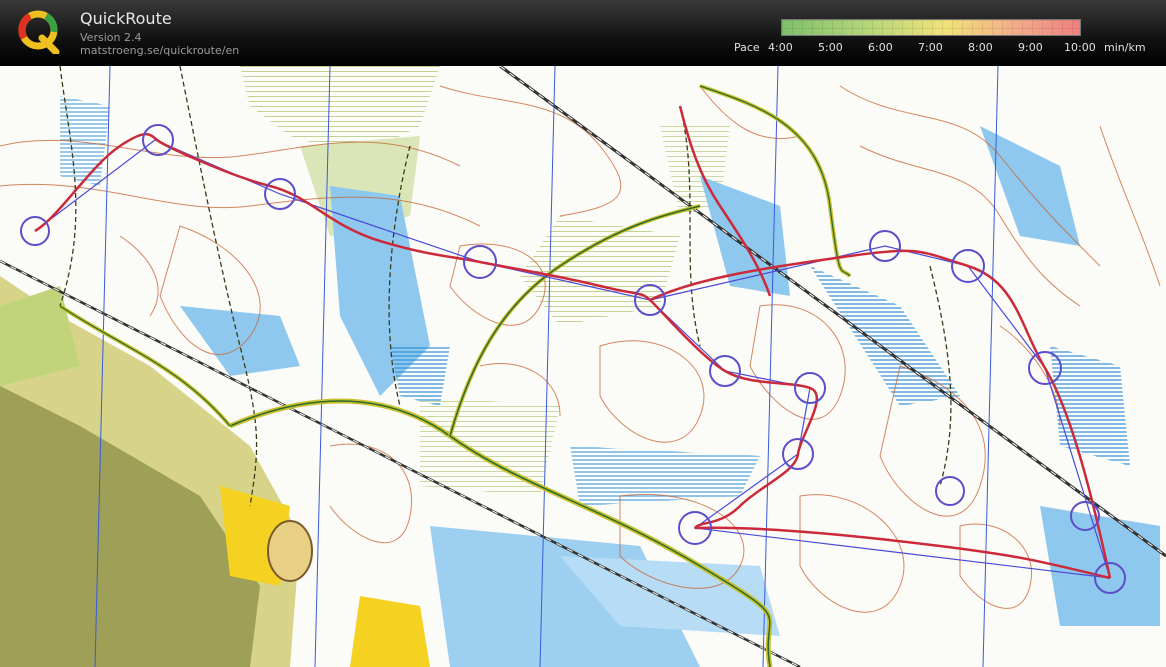  Describe the element at coordinates (931, 27) in the screenshot. I see `pace-color-bar` at that location.